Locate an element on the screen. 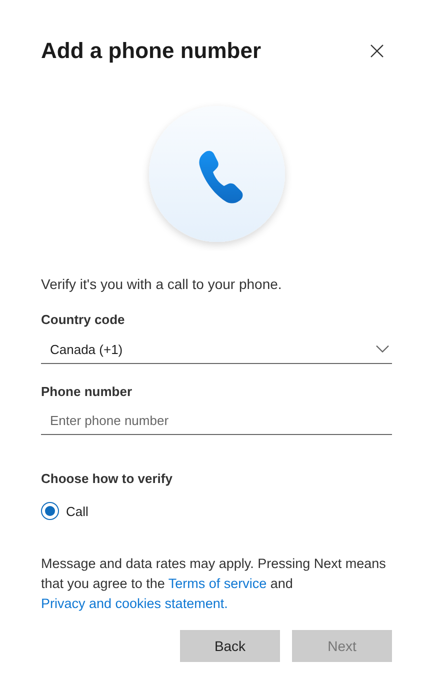 Image resolution: width=435 pixels, height=696 pixels. legal-link: Terms of service is located at coordinates (217, 583).